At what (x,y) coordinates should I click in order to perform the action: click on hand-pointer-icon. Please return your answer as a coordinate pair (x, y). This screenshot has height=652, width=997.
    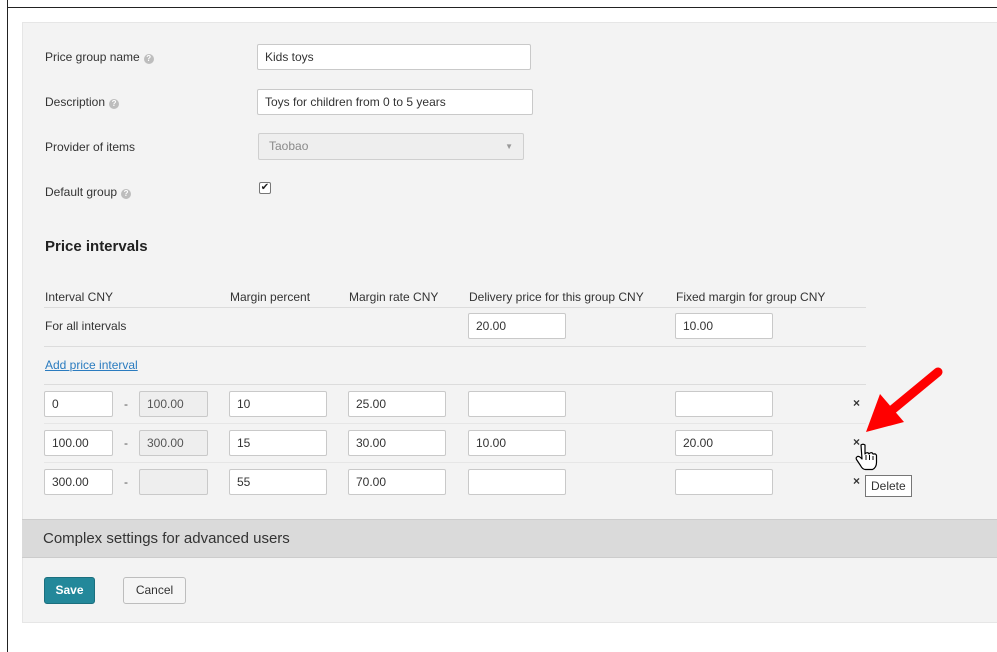
    Looking at the image, I should click on (866, 457).